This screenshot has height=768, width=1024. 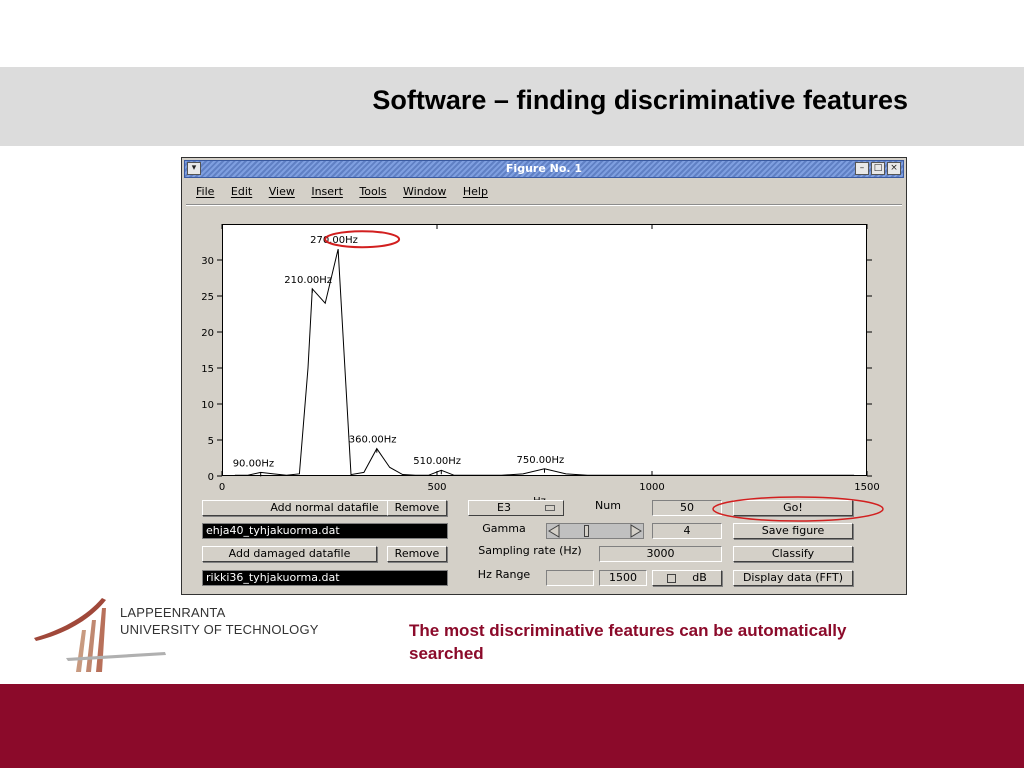 I want to click on x-tick-label: 500, so click(x=436, y=487).